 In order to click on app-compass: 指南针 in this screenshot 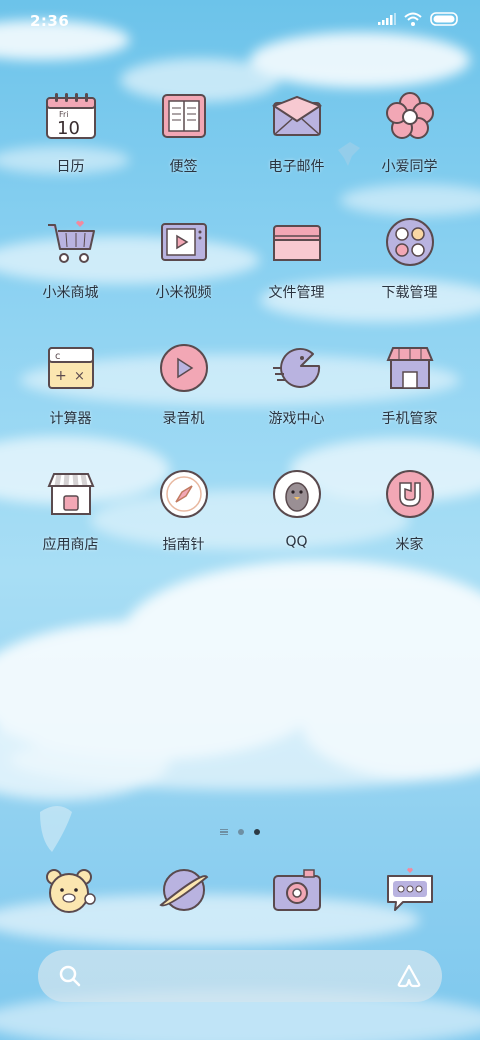, I will do `click(183, 525)`.